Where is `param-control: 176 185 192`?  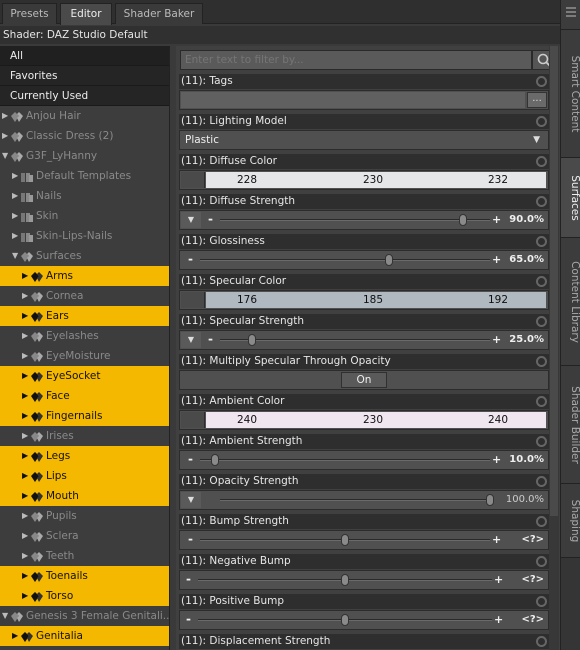 param-control: 176 185 192 is located at coordinates (364, 300).